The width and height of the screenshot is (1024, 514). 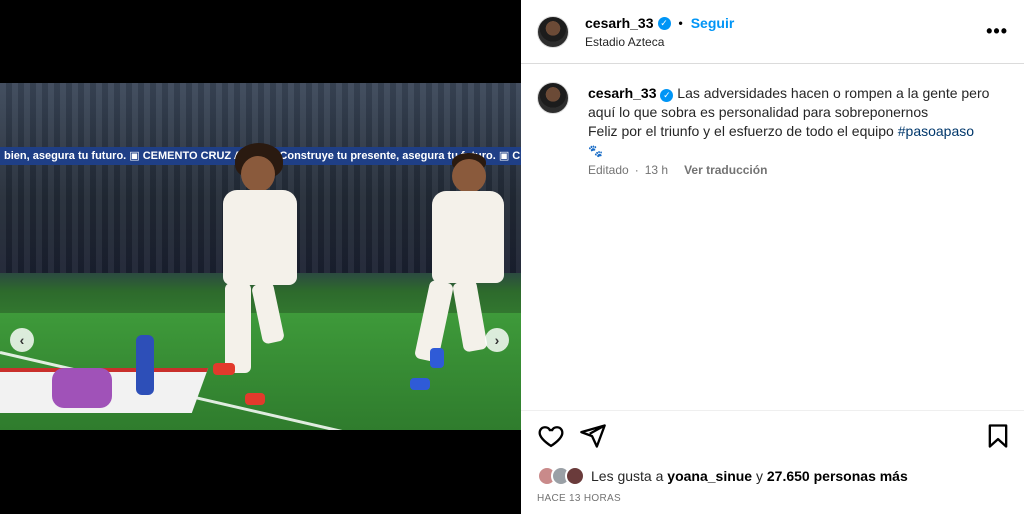 What do you see at coordinates (608, 170) in the screenshot?
I see `edited-label: Editado` at bounding box center [608, 170].